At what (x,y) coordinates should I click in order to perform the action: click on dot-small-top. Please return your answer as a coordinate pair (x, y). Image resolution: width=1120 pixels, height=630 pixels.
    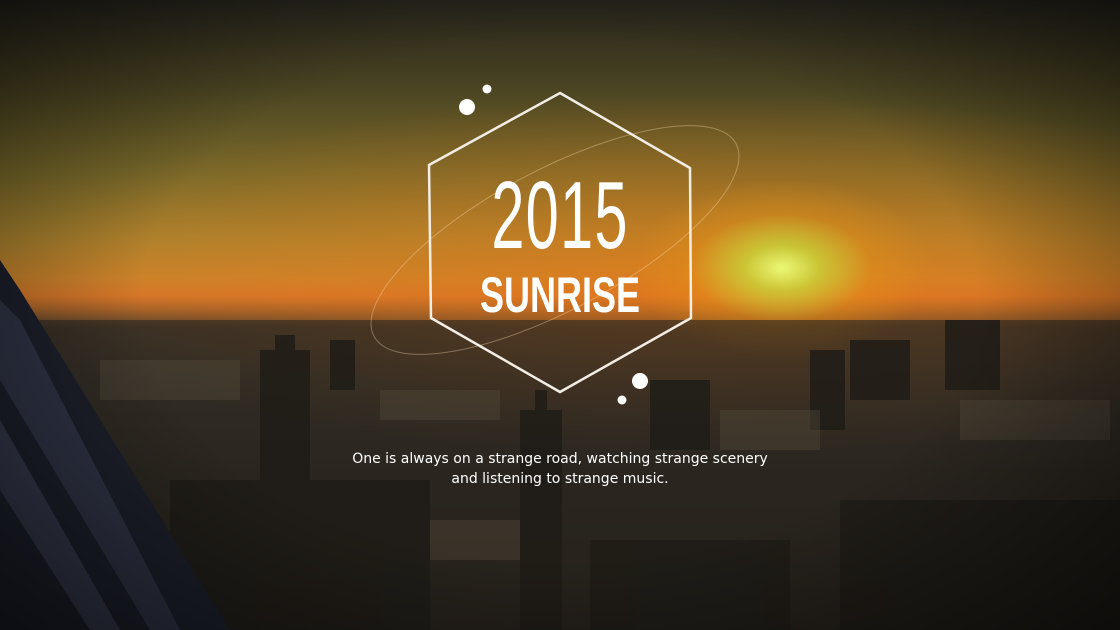
    Looking at the image, I should click on (487, 89).